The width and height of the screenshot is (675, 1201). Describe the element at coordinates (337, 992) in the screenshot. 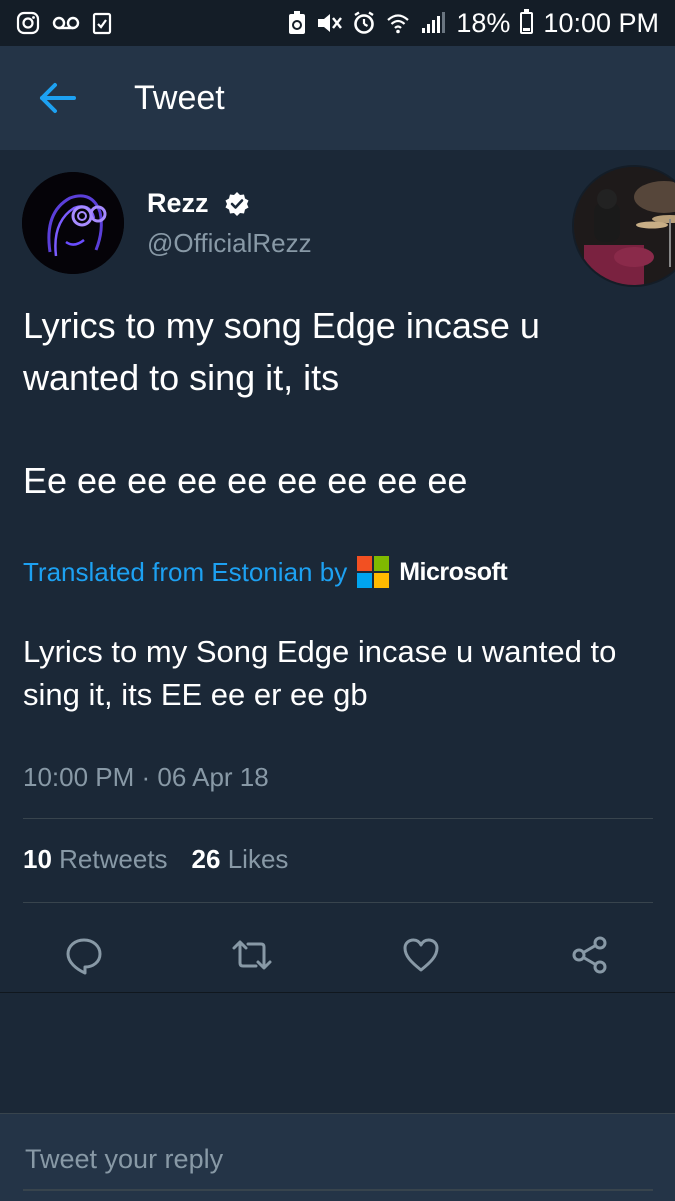

I see `section-divider` at that location.